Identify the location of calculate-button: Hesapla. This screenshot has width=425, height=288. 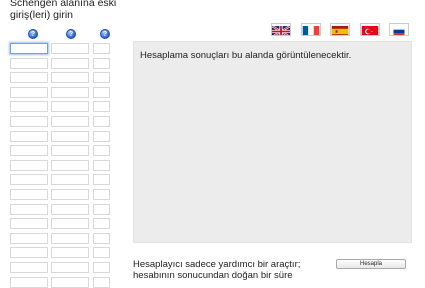
(371, 264).